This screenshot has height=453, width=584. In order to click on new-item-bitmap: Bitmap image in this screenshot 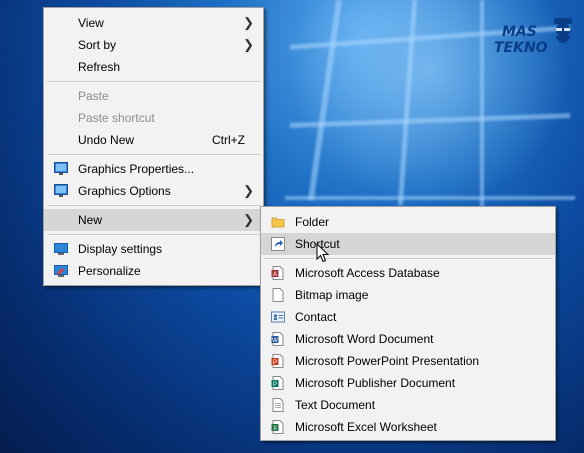, I will do `click(408, 295)`.